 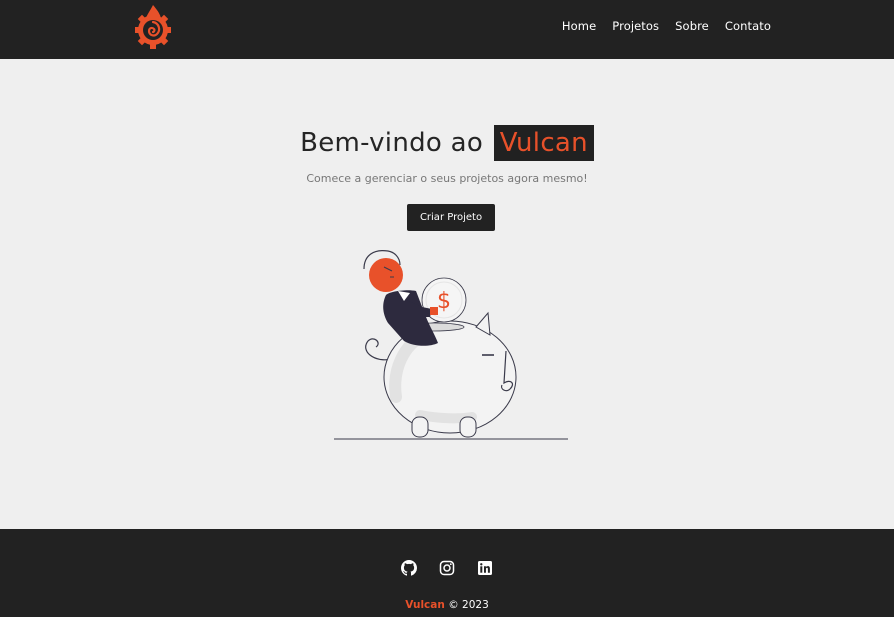 I want to click on hero-title: Bem-vindo ao Vulcan, so click(x=447, y=143).